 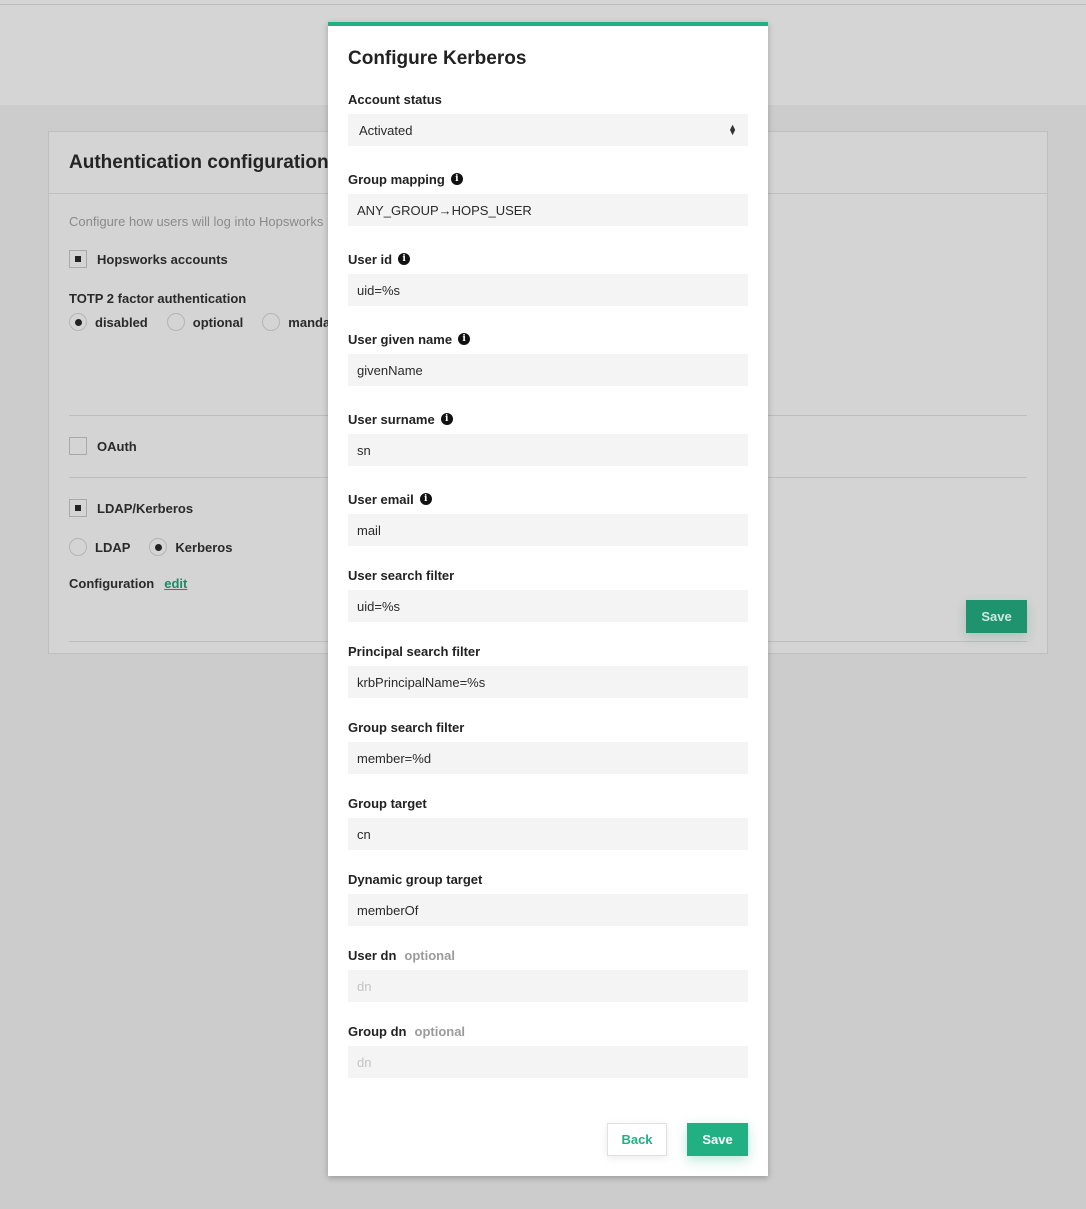 What do you see at coordinates (381, 499) in the screenshot?
I see `user-email-label-text: User email` at bounding box center [381, 499].